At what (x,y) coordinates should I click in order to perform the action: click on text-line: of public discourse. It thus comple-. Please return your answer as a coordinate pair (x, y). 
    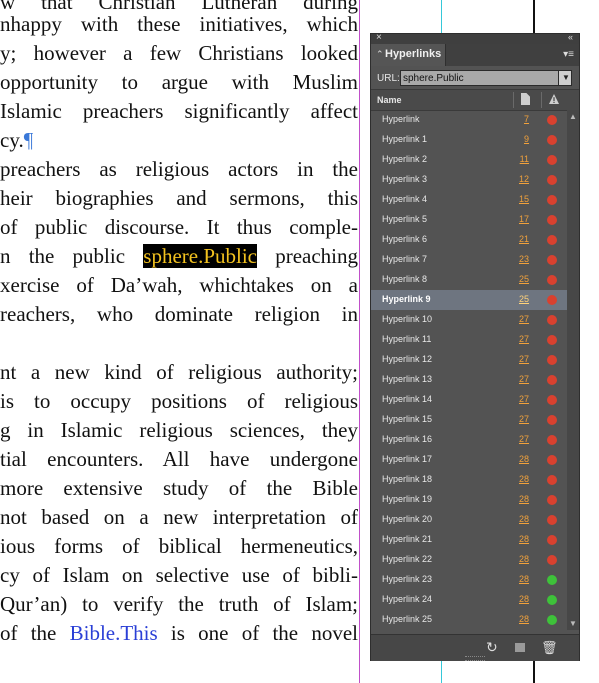
    Looking at the image, I should click on (179, 227).